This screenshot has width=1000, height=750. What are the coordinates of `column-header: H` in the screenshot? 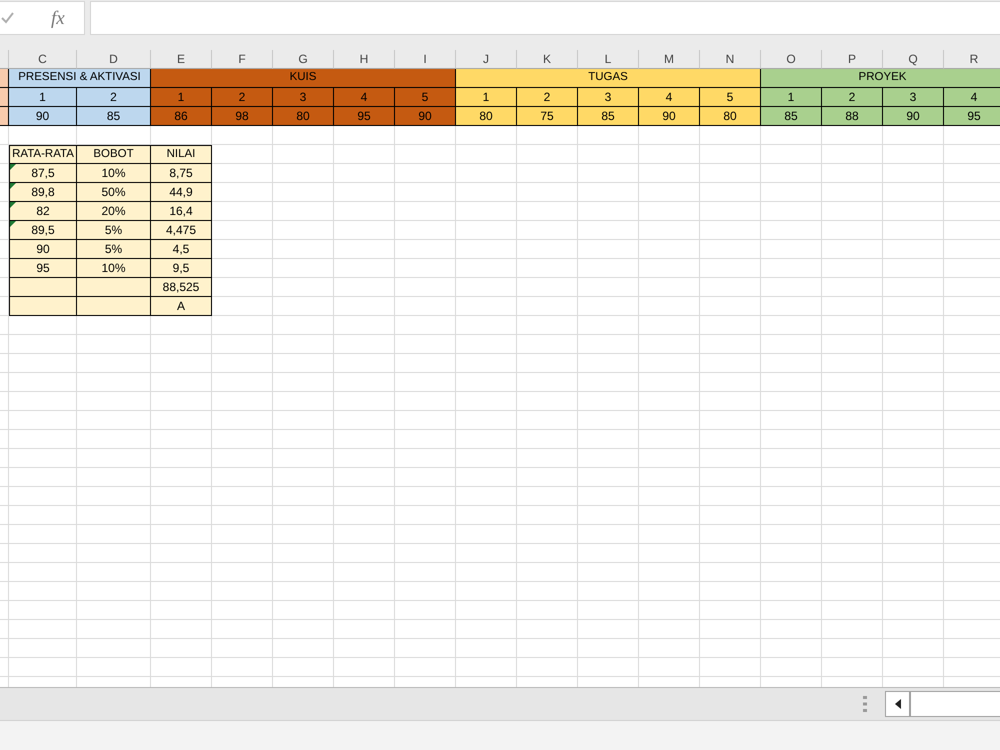 It's located at (364, 59).